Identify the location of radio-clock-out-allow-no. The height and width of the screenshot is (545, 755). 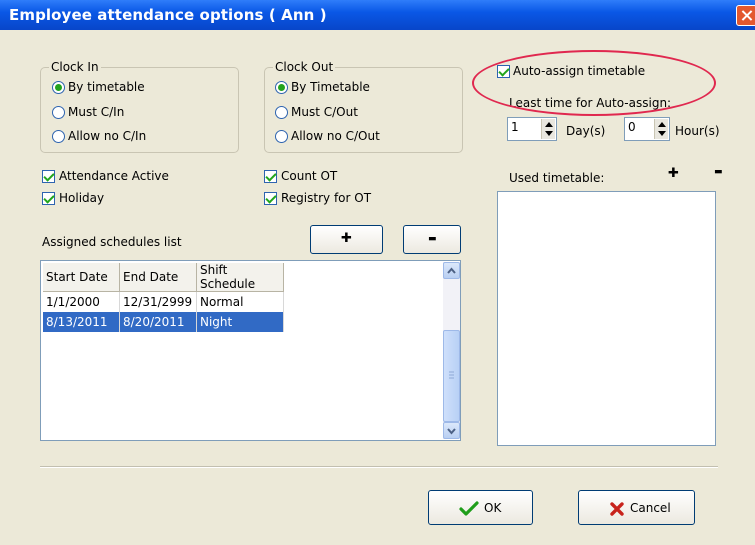
(281, 136).